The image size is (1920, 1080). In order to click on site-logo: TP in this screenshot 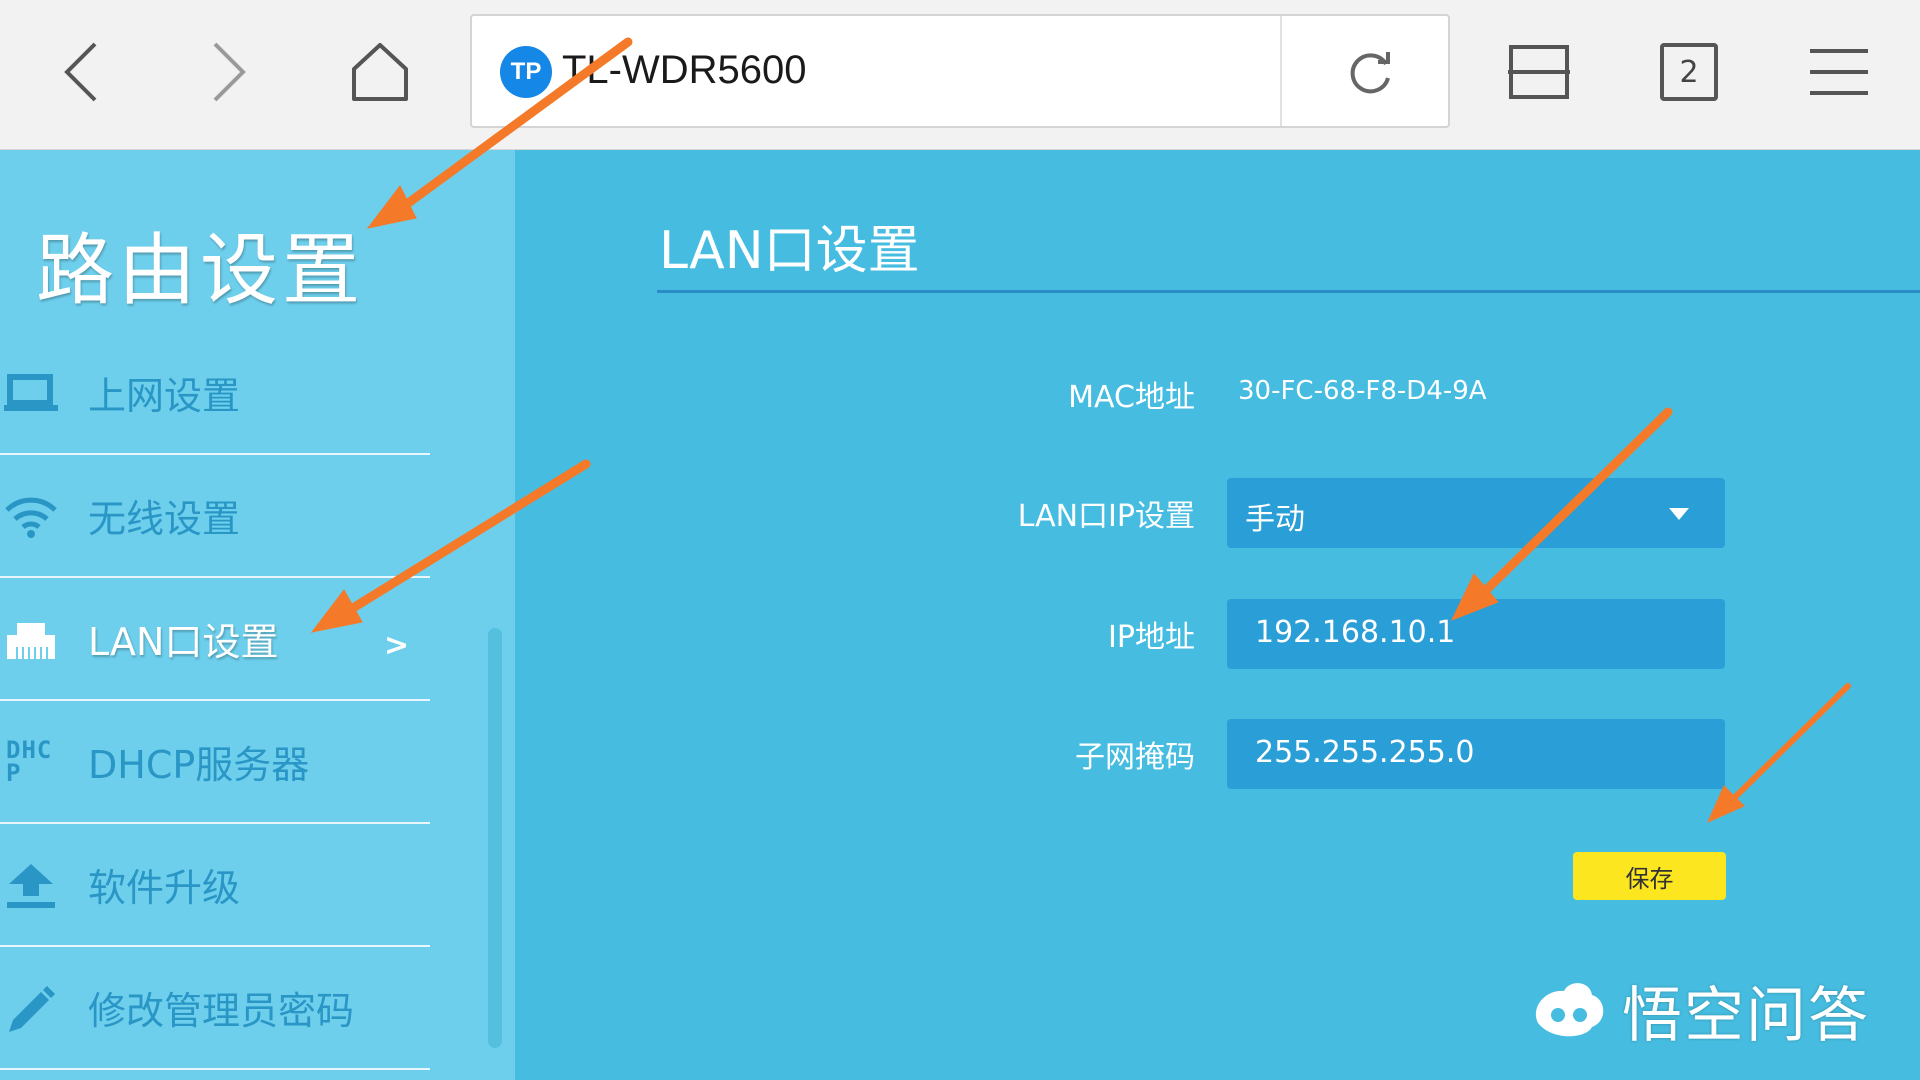, I will do `click(526, 72)`.